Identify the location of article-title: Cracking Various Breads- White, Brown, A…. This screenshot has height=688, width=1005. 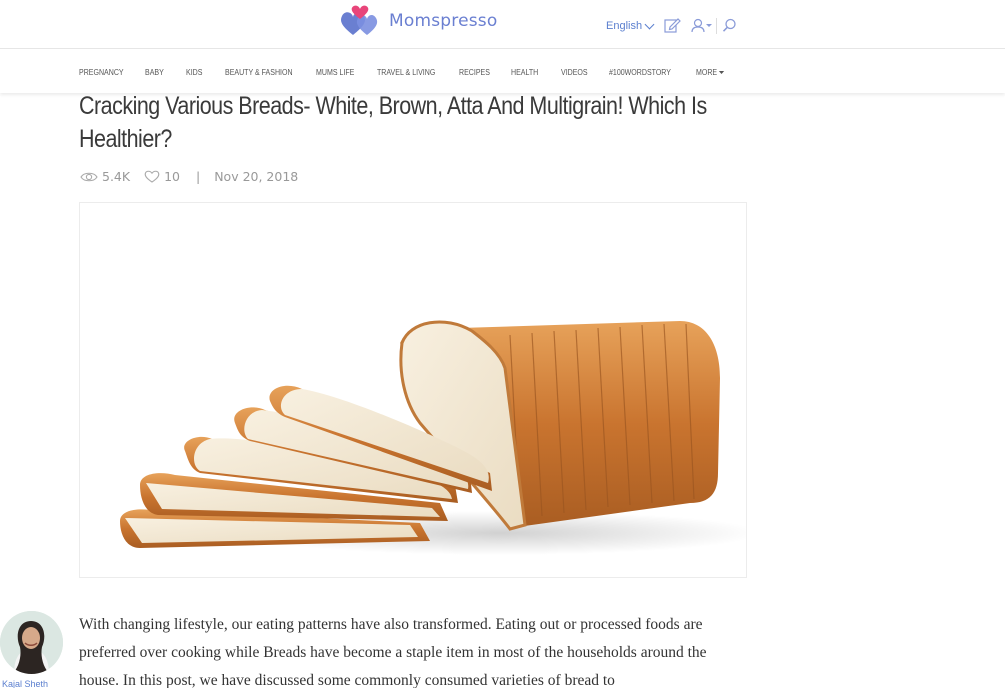
(393, 122).